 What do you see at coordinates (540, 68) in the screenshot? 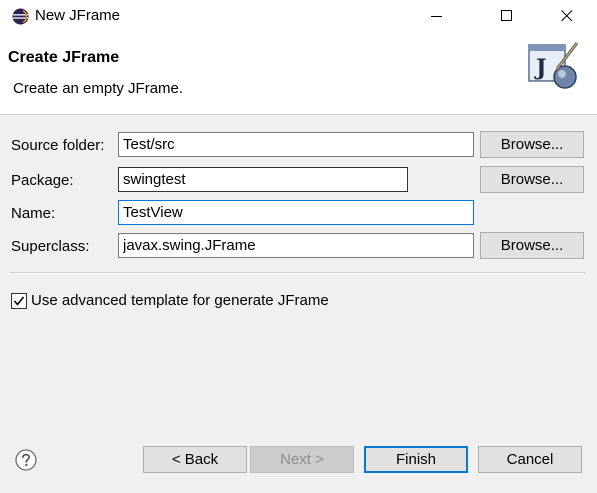
I see `svg-text: J` at bounding box center [540, 68].